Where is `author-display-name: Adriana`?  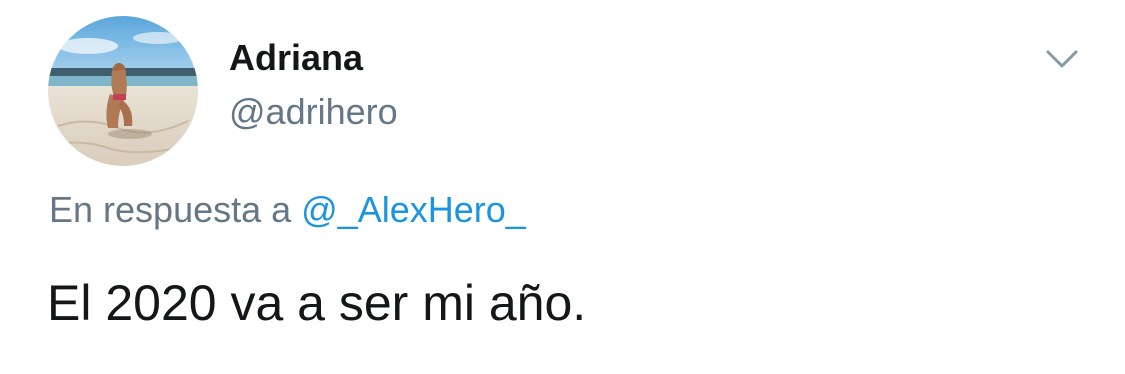 author-display-name: Adriana is located at coordinates (296, 58).